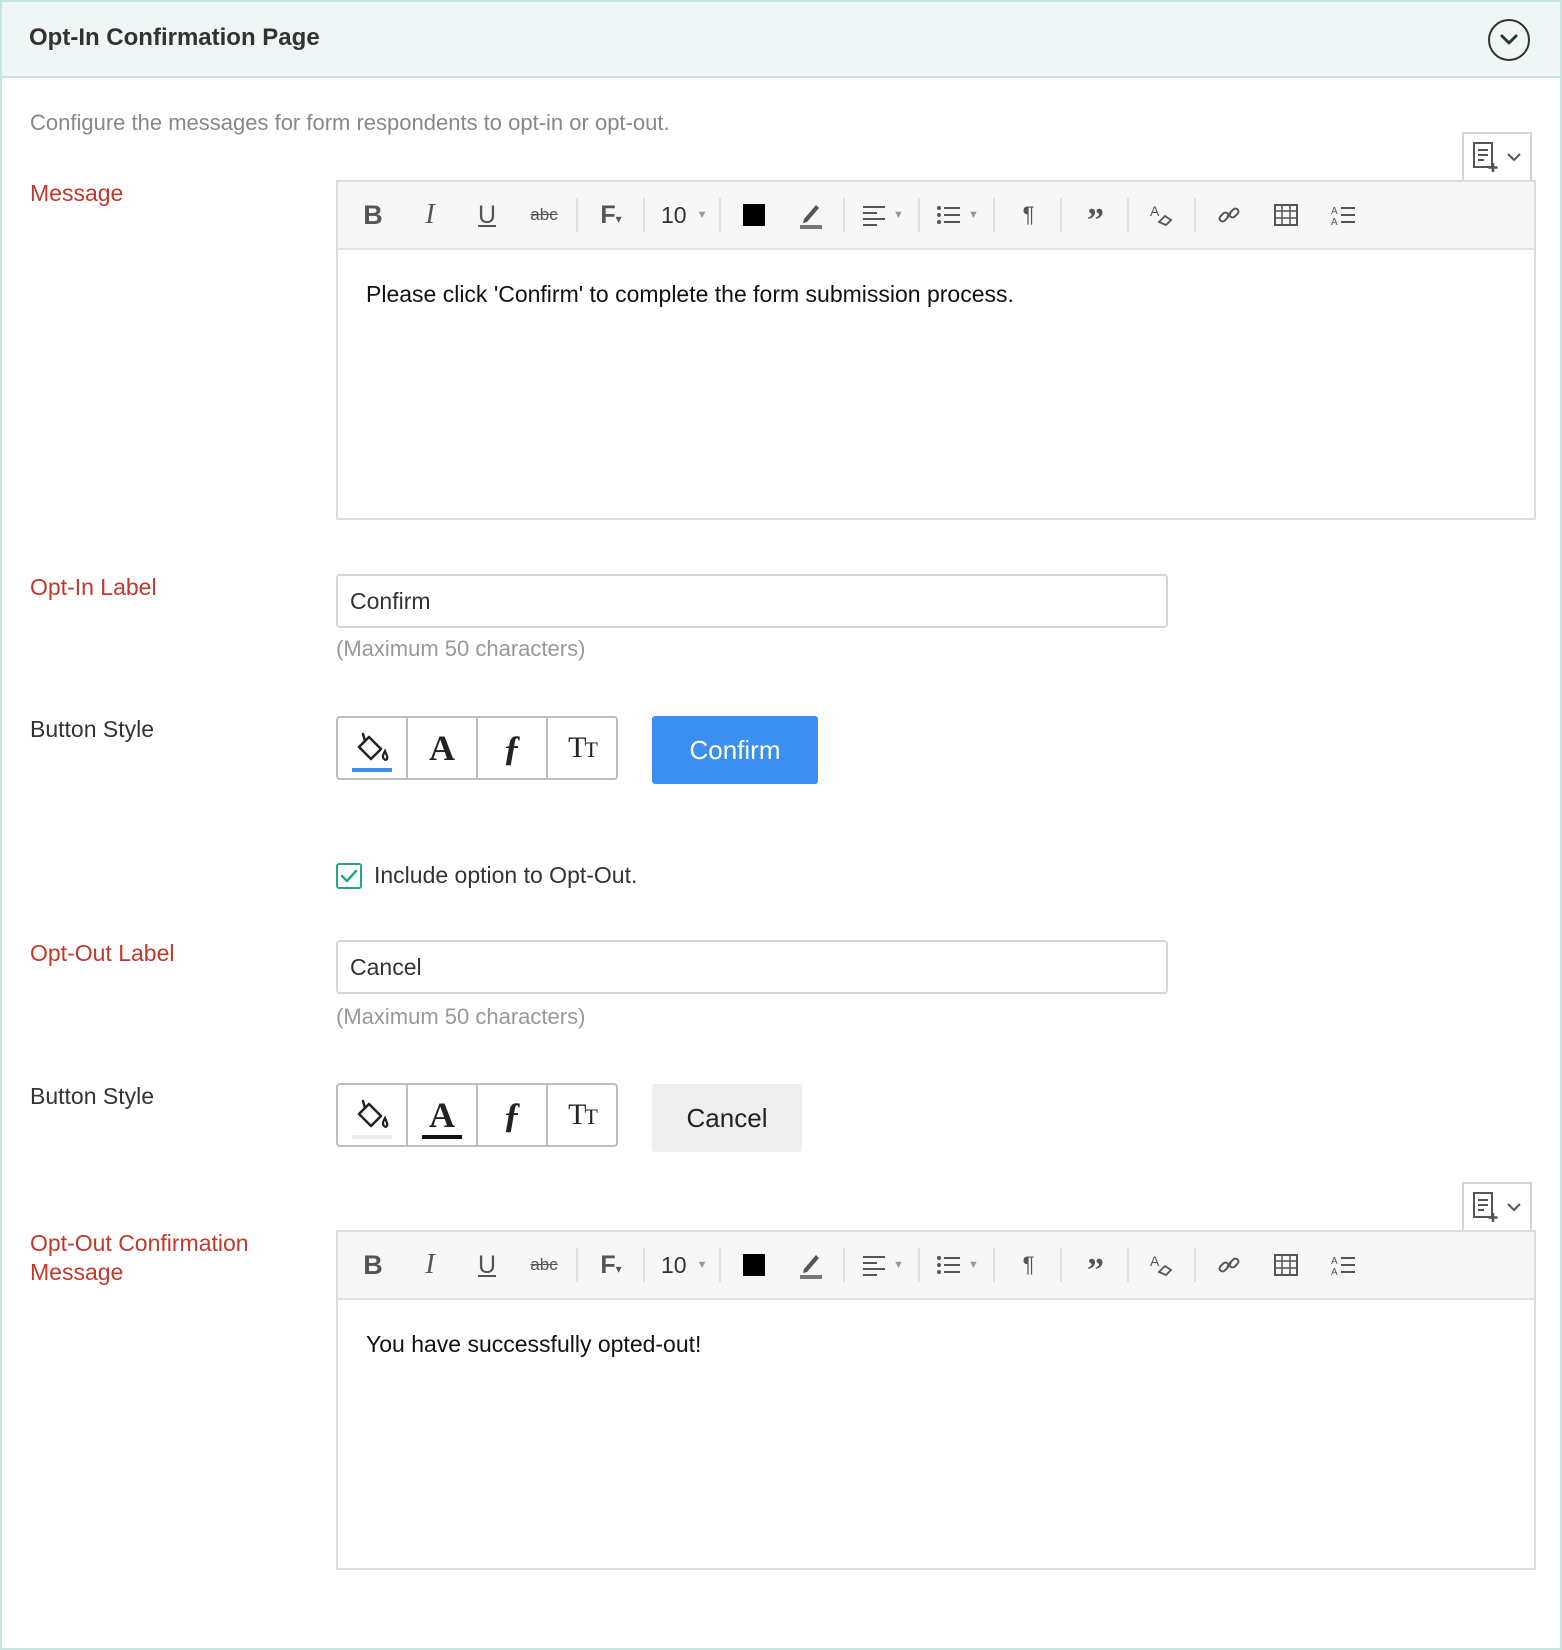  What do you see at coordinates (727, 1118) in the screenshot?
I see `opt-out-preview-button: Cancel` at bounding box center [727, 1118].